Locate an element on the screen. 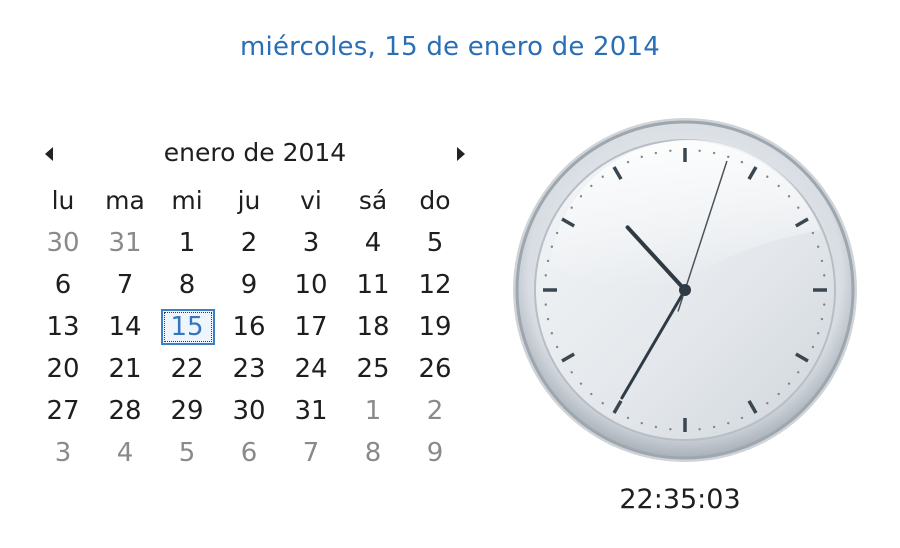  calendar-day: 21 is located at coordinates (125, 369).